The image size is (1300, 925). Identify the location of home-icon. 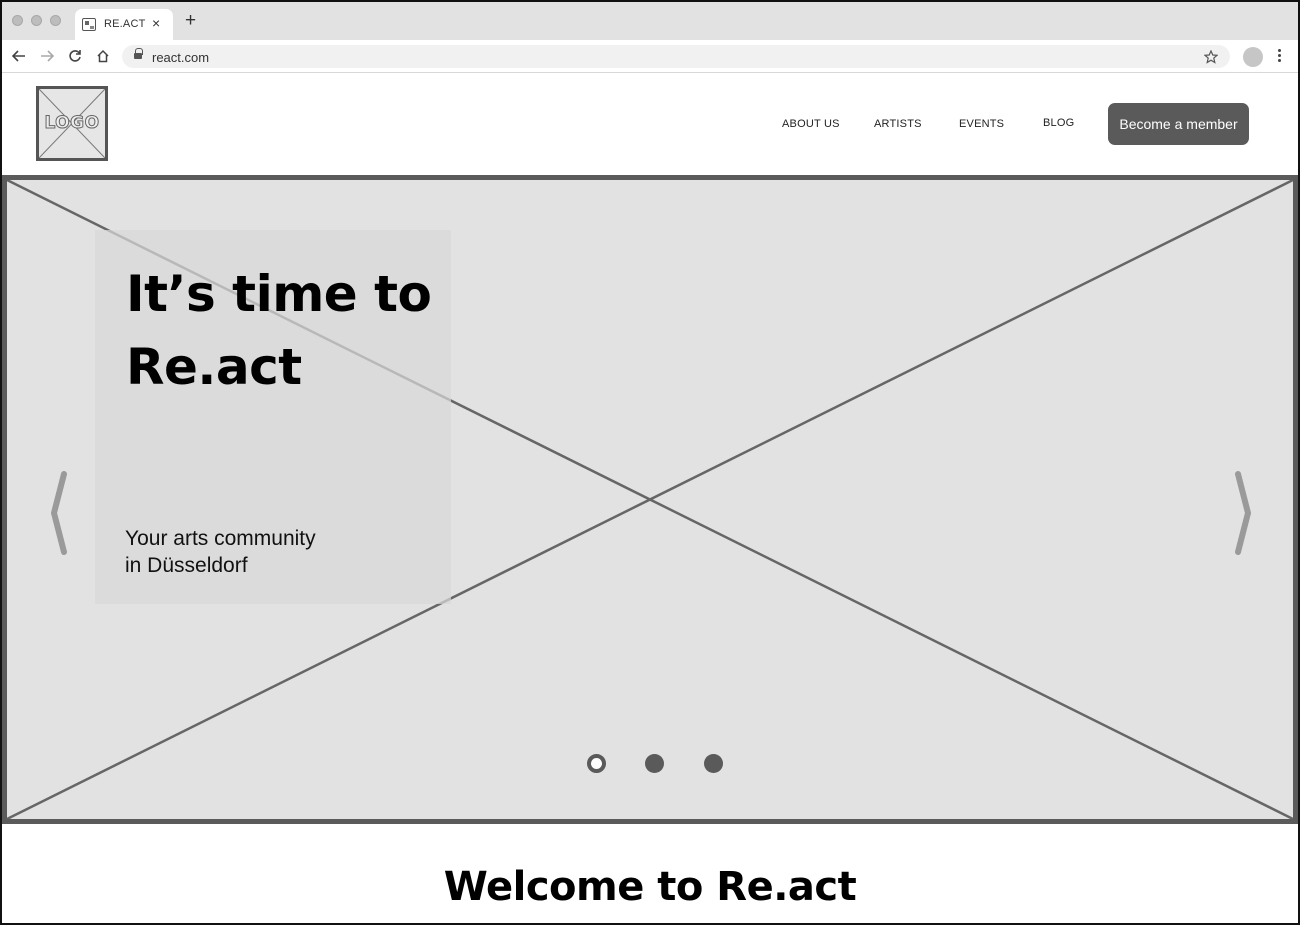
(103, 56).